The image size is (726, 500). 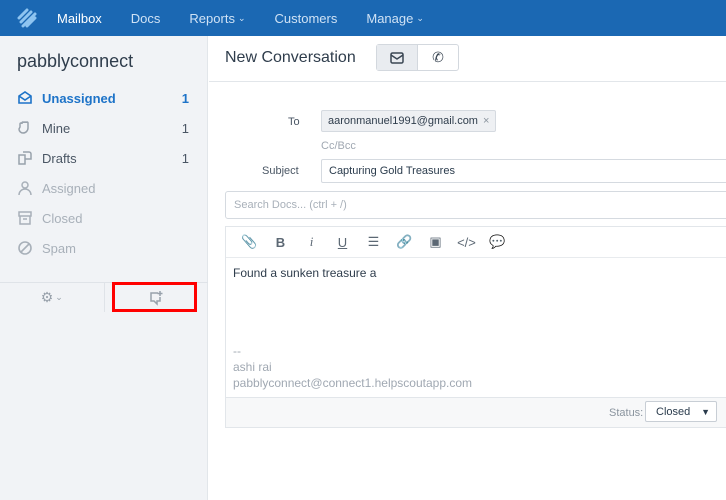 I want to click on sidebar-item-closed: Closed, so click(x=103, y=218).